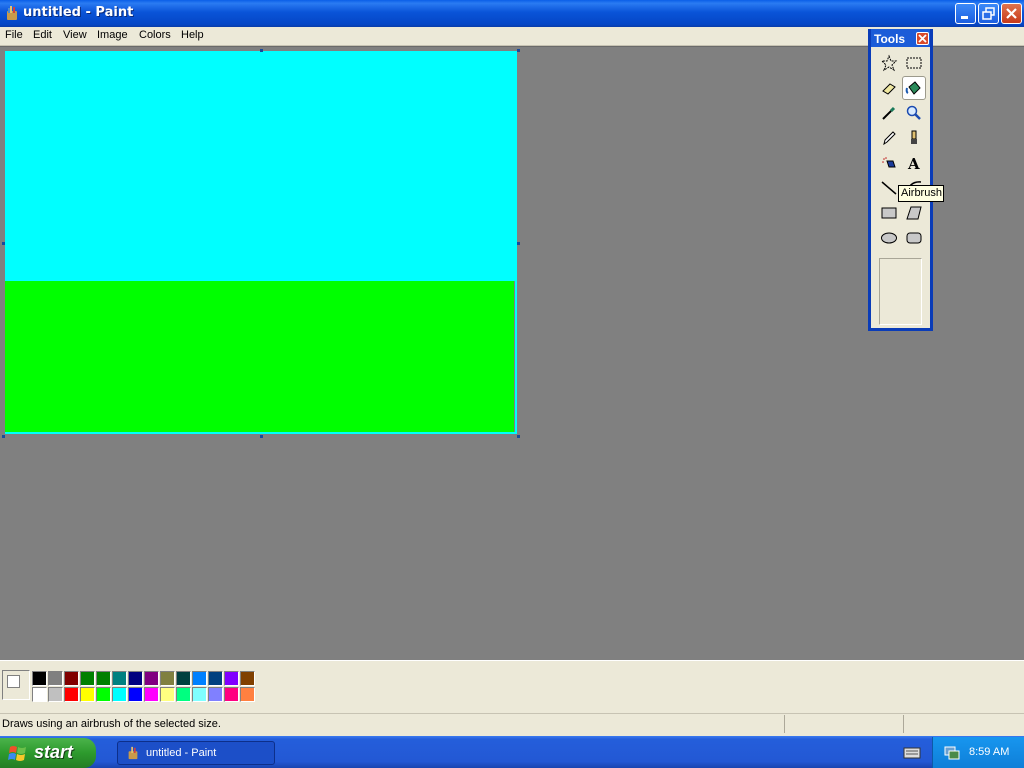  I want to click on fill-with-color-tool, so click(914, 88).